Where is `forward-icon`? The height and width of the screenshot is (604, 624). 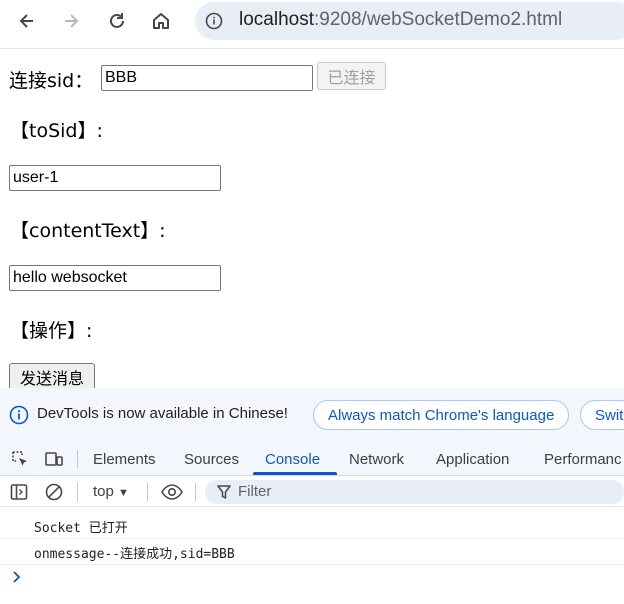 forward-icon is located at coordinates (71, 21).